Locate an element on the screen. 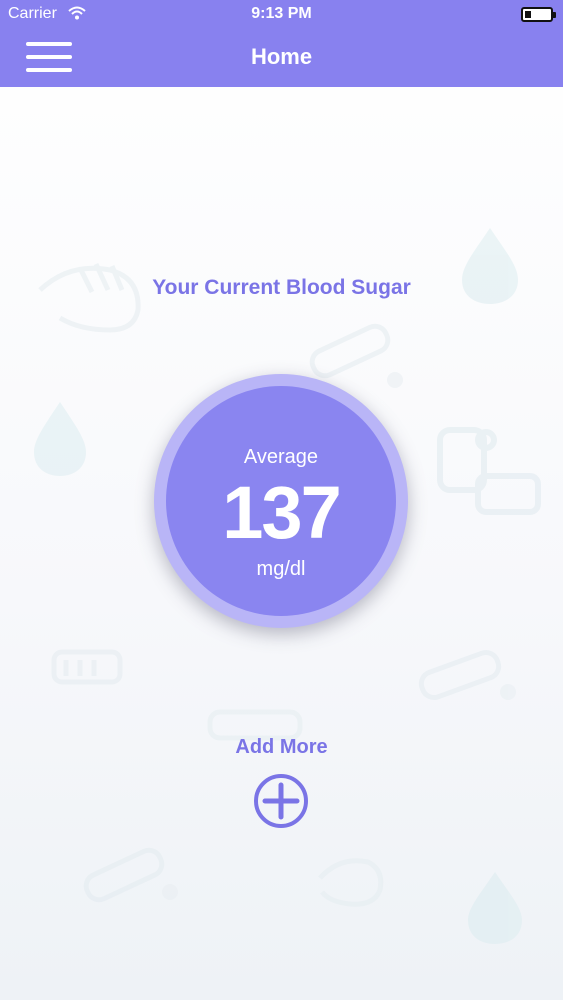 The height and width of the screenshot is (1000, 563). page-title: Home is located at coordinates (281, 56).